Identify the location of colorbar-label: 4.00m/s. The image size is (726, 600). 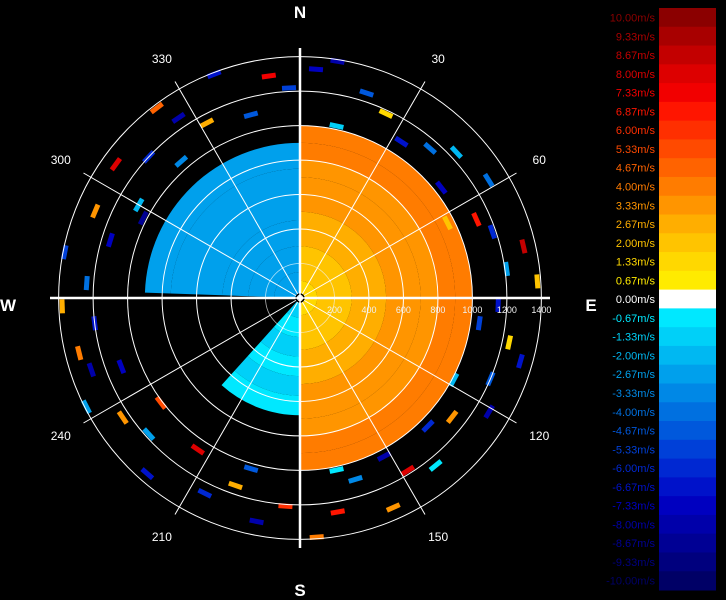
(636, 187).